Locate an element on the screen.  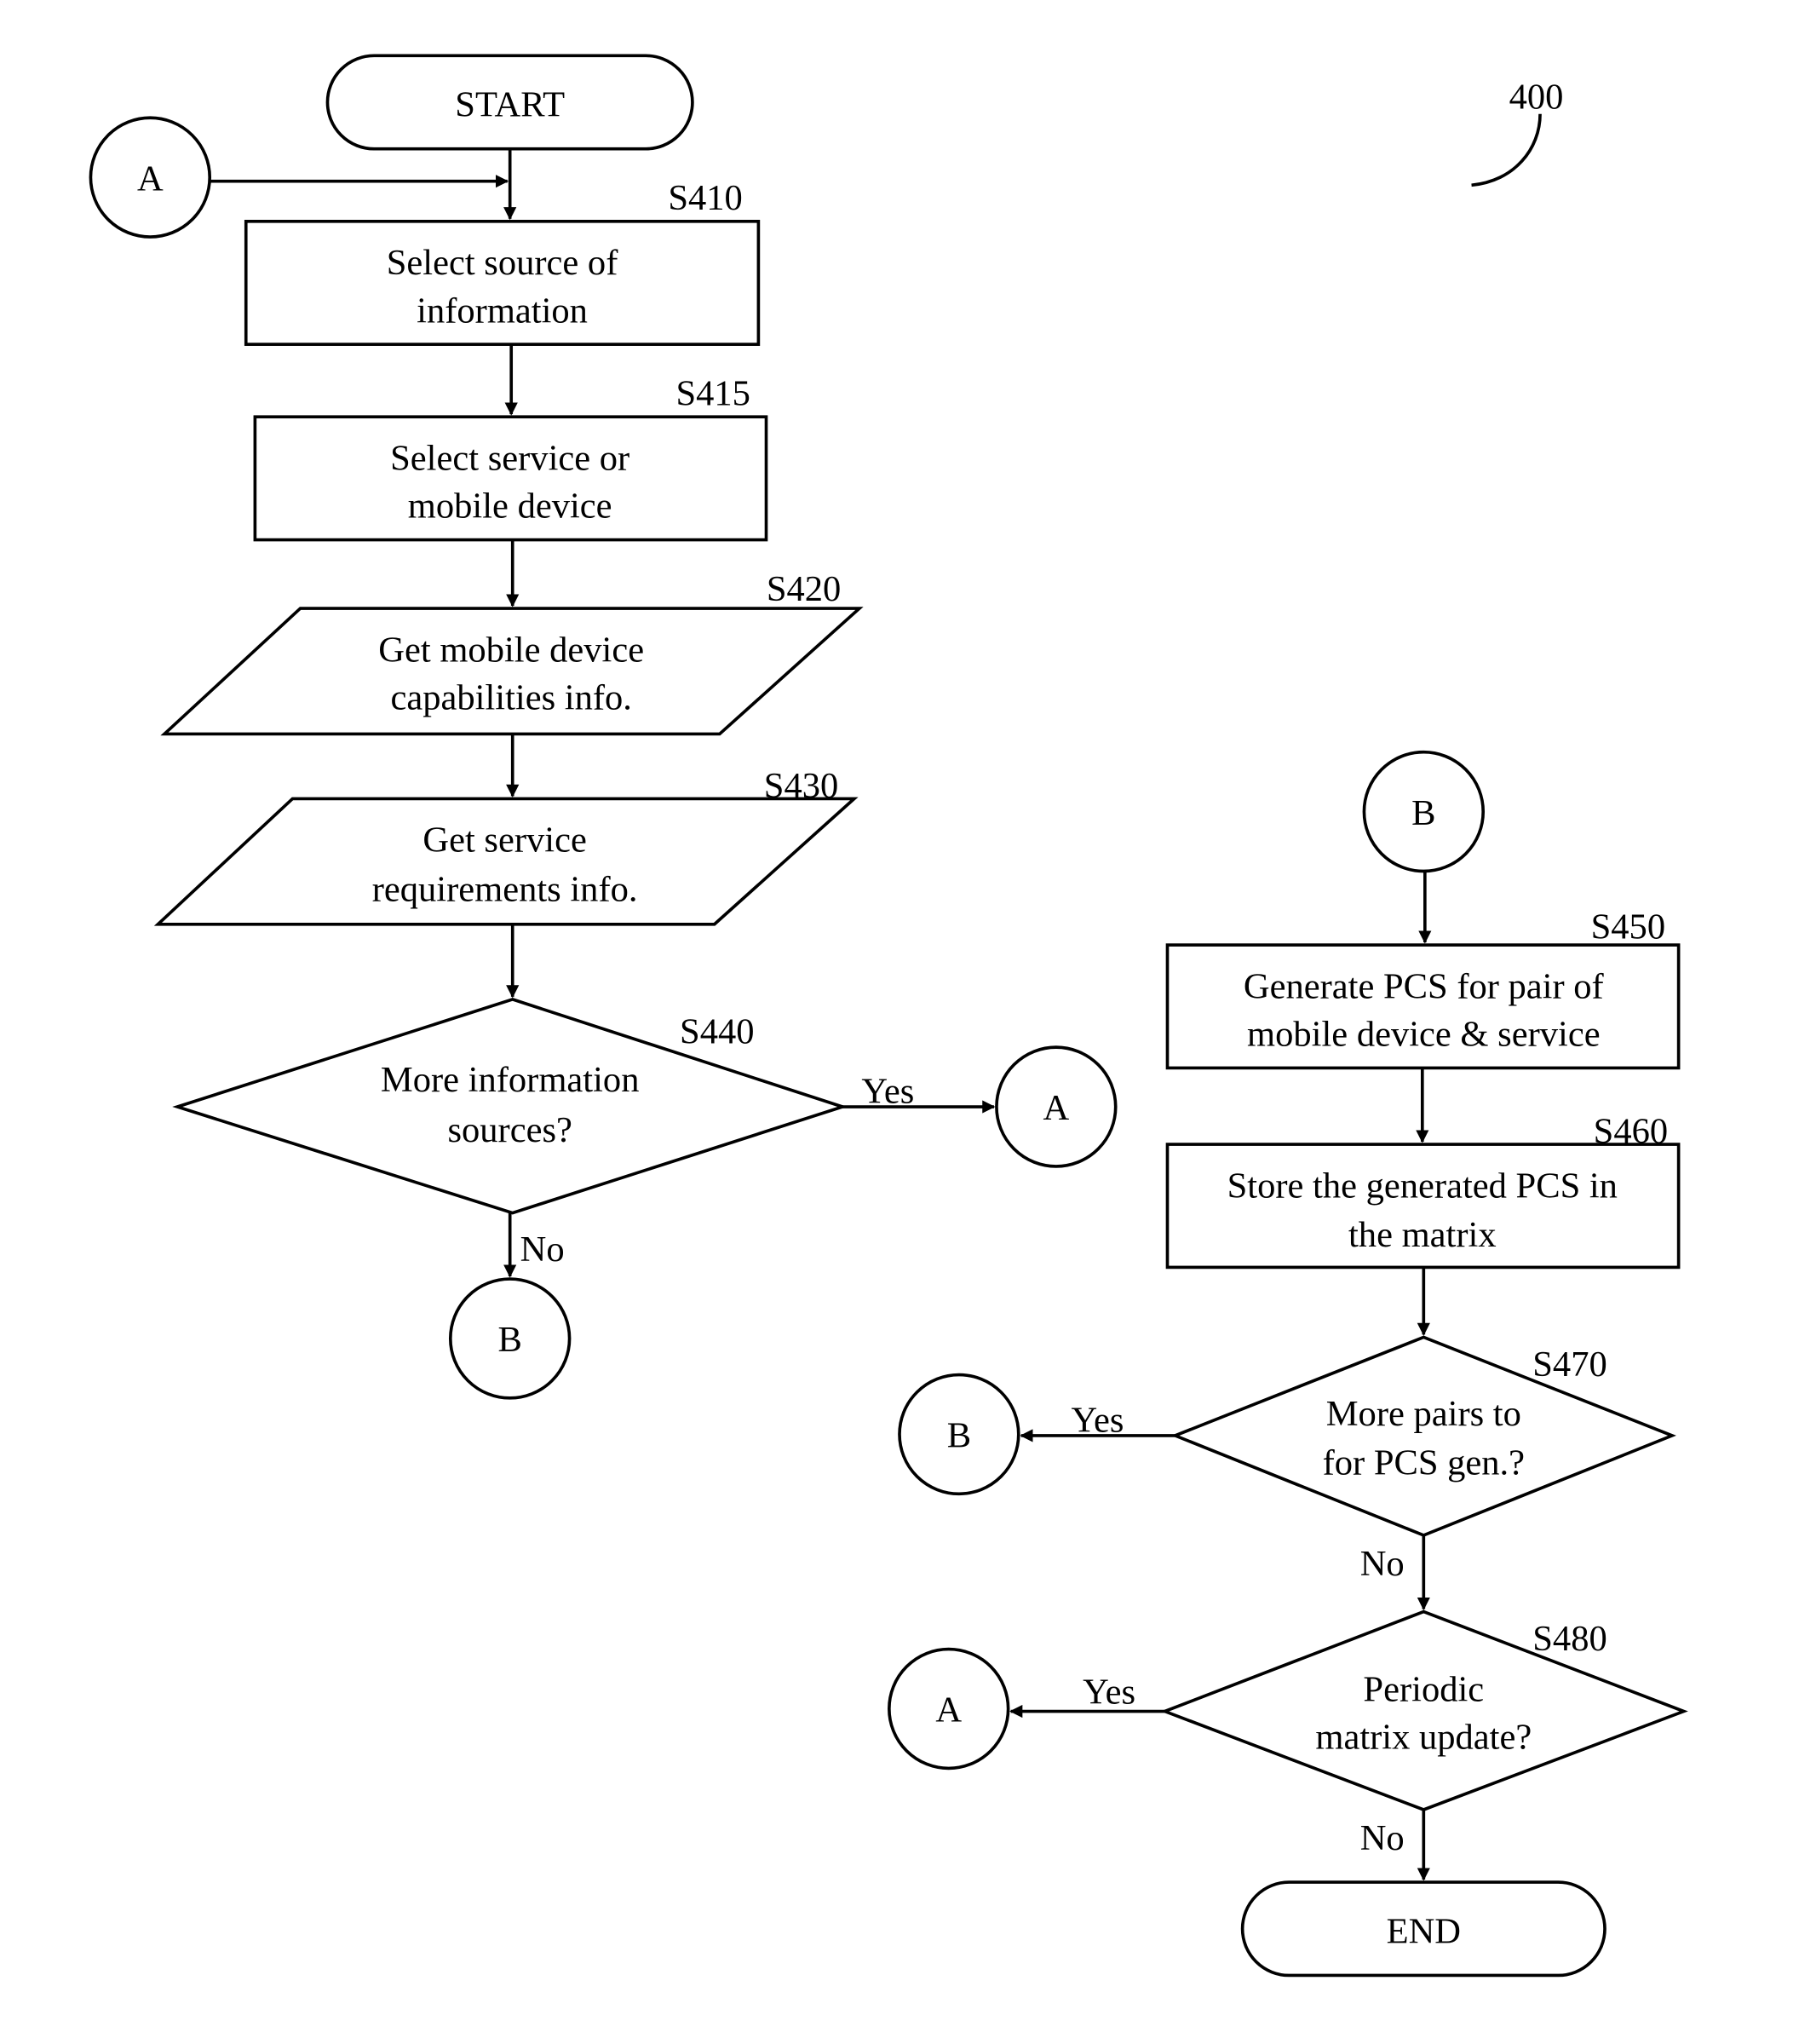
s440-no-label: No is located at coordinates (542, 1249).